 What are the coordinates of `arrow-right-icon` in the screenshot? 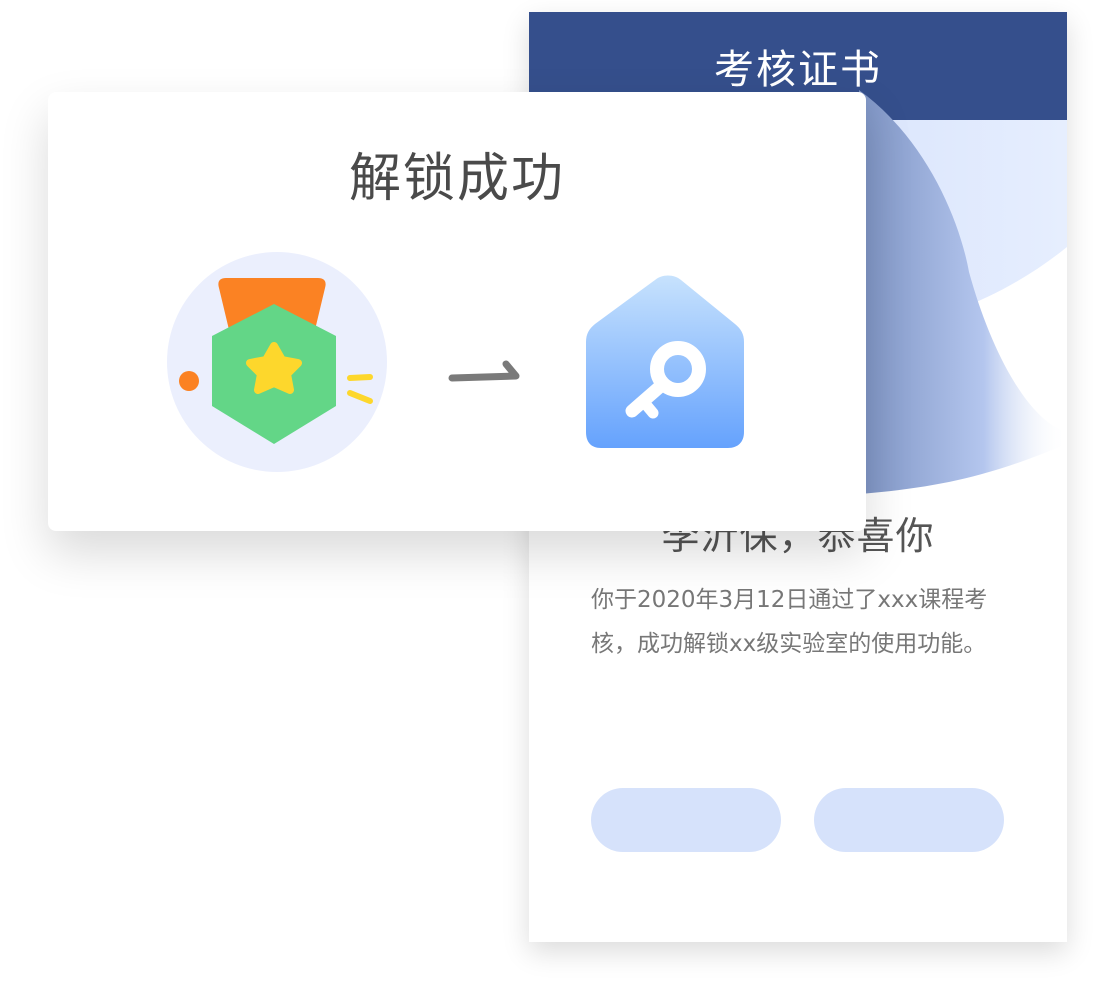 It's located at (484, 371).